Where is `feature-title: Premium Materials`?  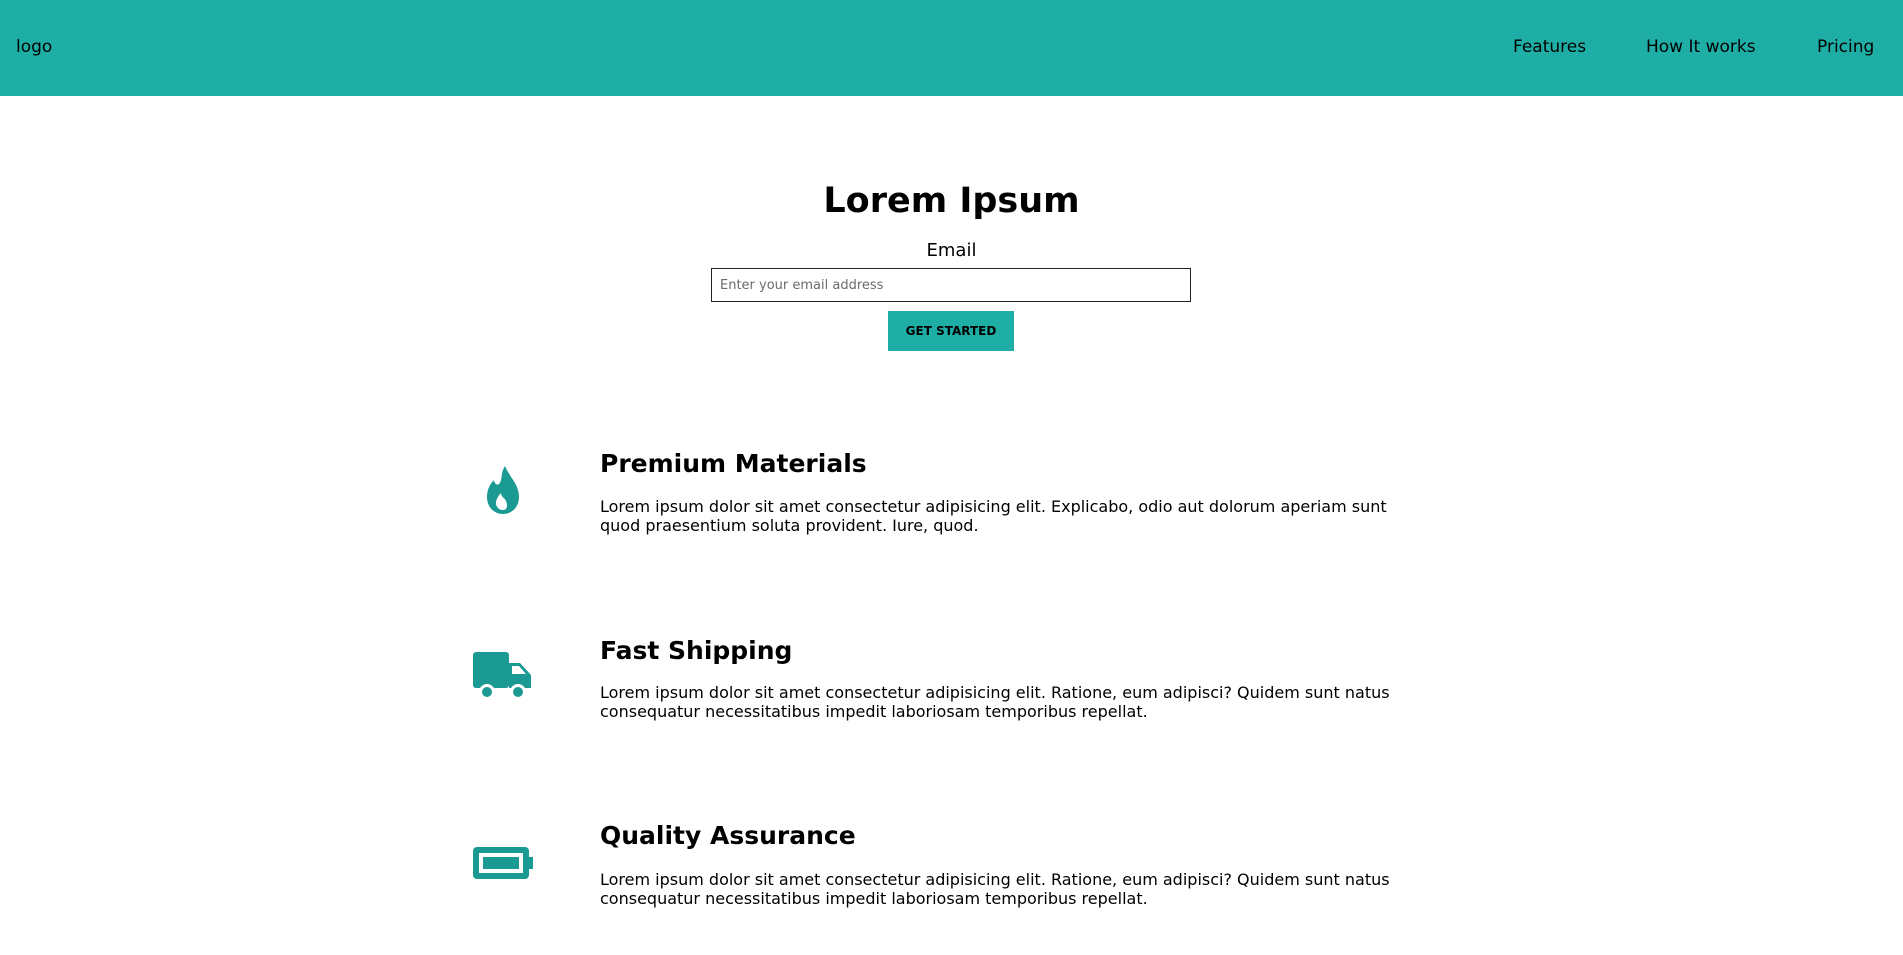
feature-title: Premium Materials is located at coordinates (733, 463).